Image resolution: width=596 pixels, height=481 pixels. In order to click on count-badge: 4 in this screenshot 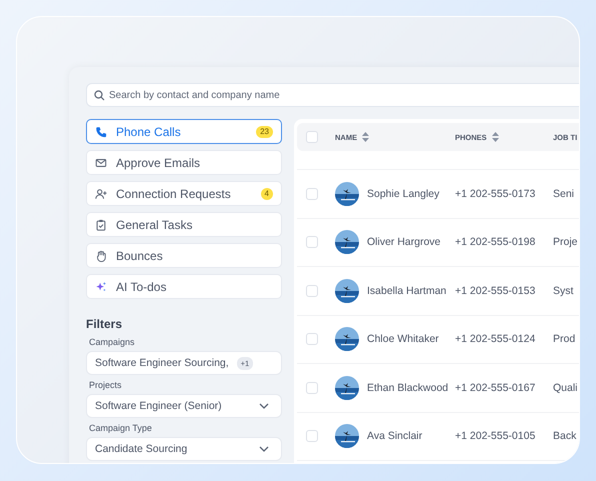, I will do `click(266, 194)`.